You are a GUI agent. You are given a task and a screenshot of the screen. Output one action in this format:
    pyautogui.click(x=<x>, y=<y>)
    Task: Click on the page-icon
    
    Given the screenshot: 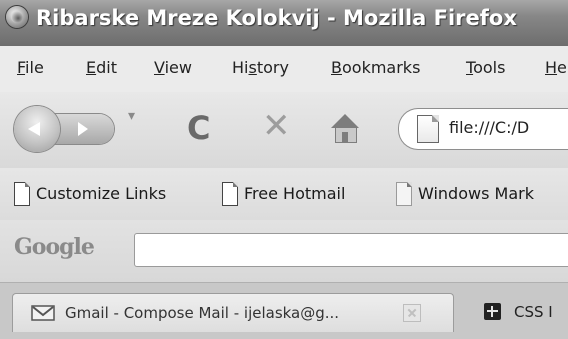 What is the action you would take?
    pyautogui.click(x=428, y=129)
    